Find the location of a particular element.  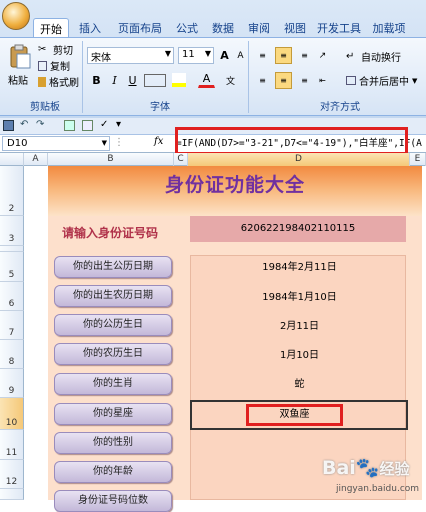

brush-icon is located at coordinates (42, 81).